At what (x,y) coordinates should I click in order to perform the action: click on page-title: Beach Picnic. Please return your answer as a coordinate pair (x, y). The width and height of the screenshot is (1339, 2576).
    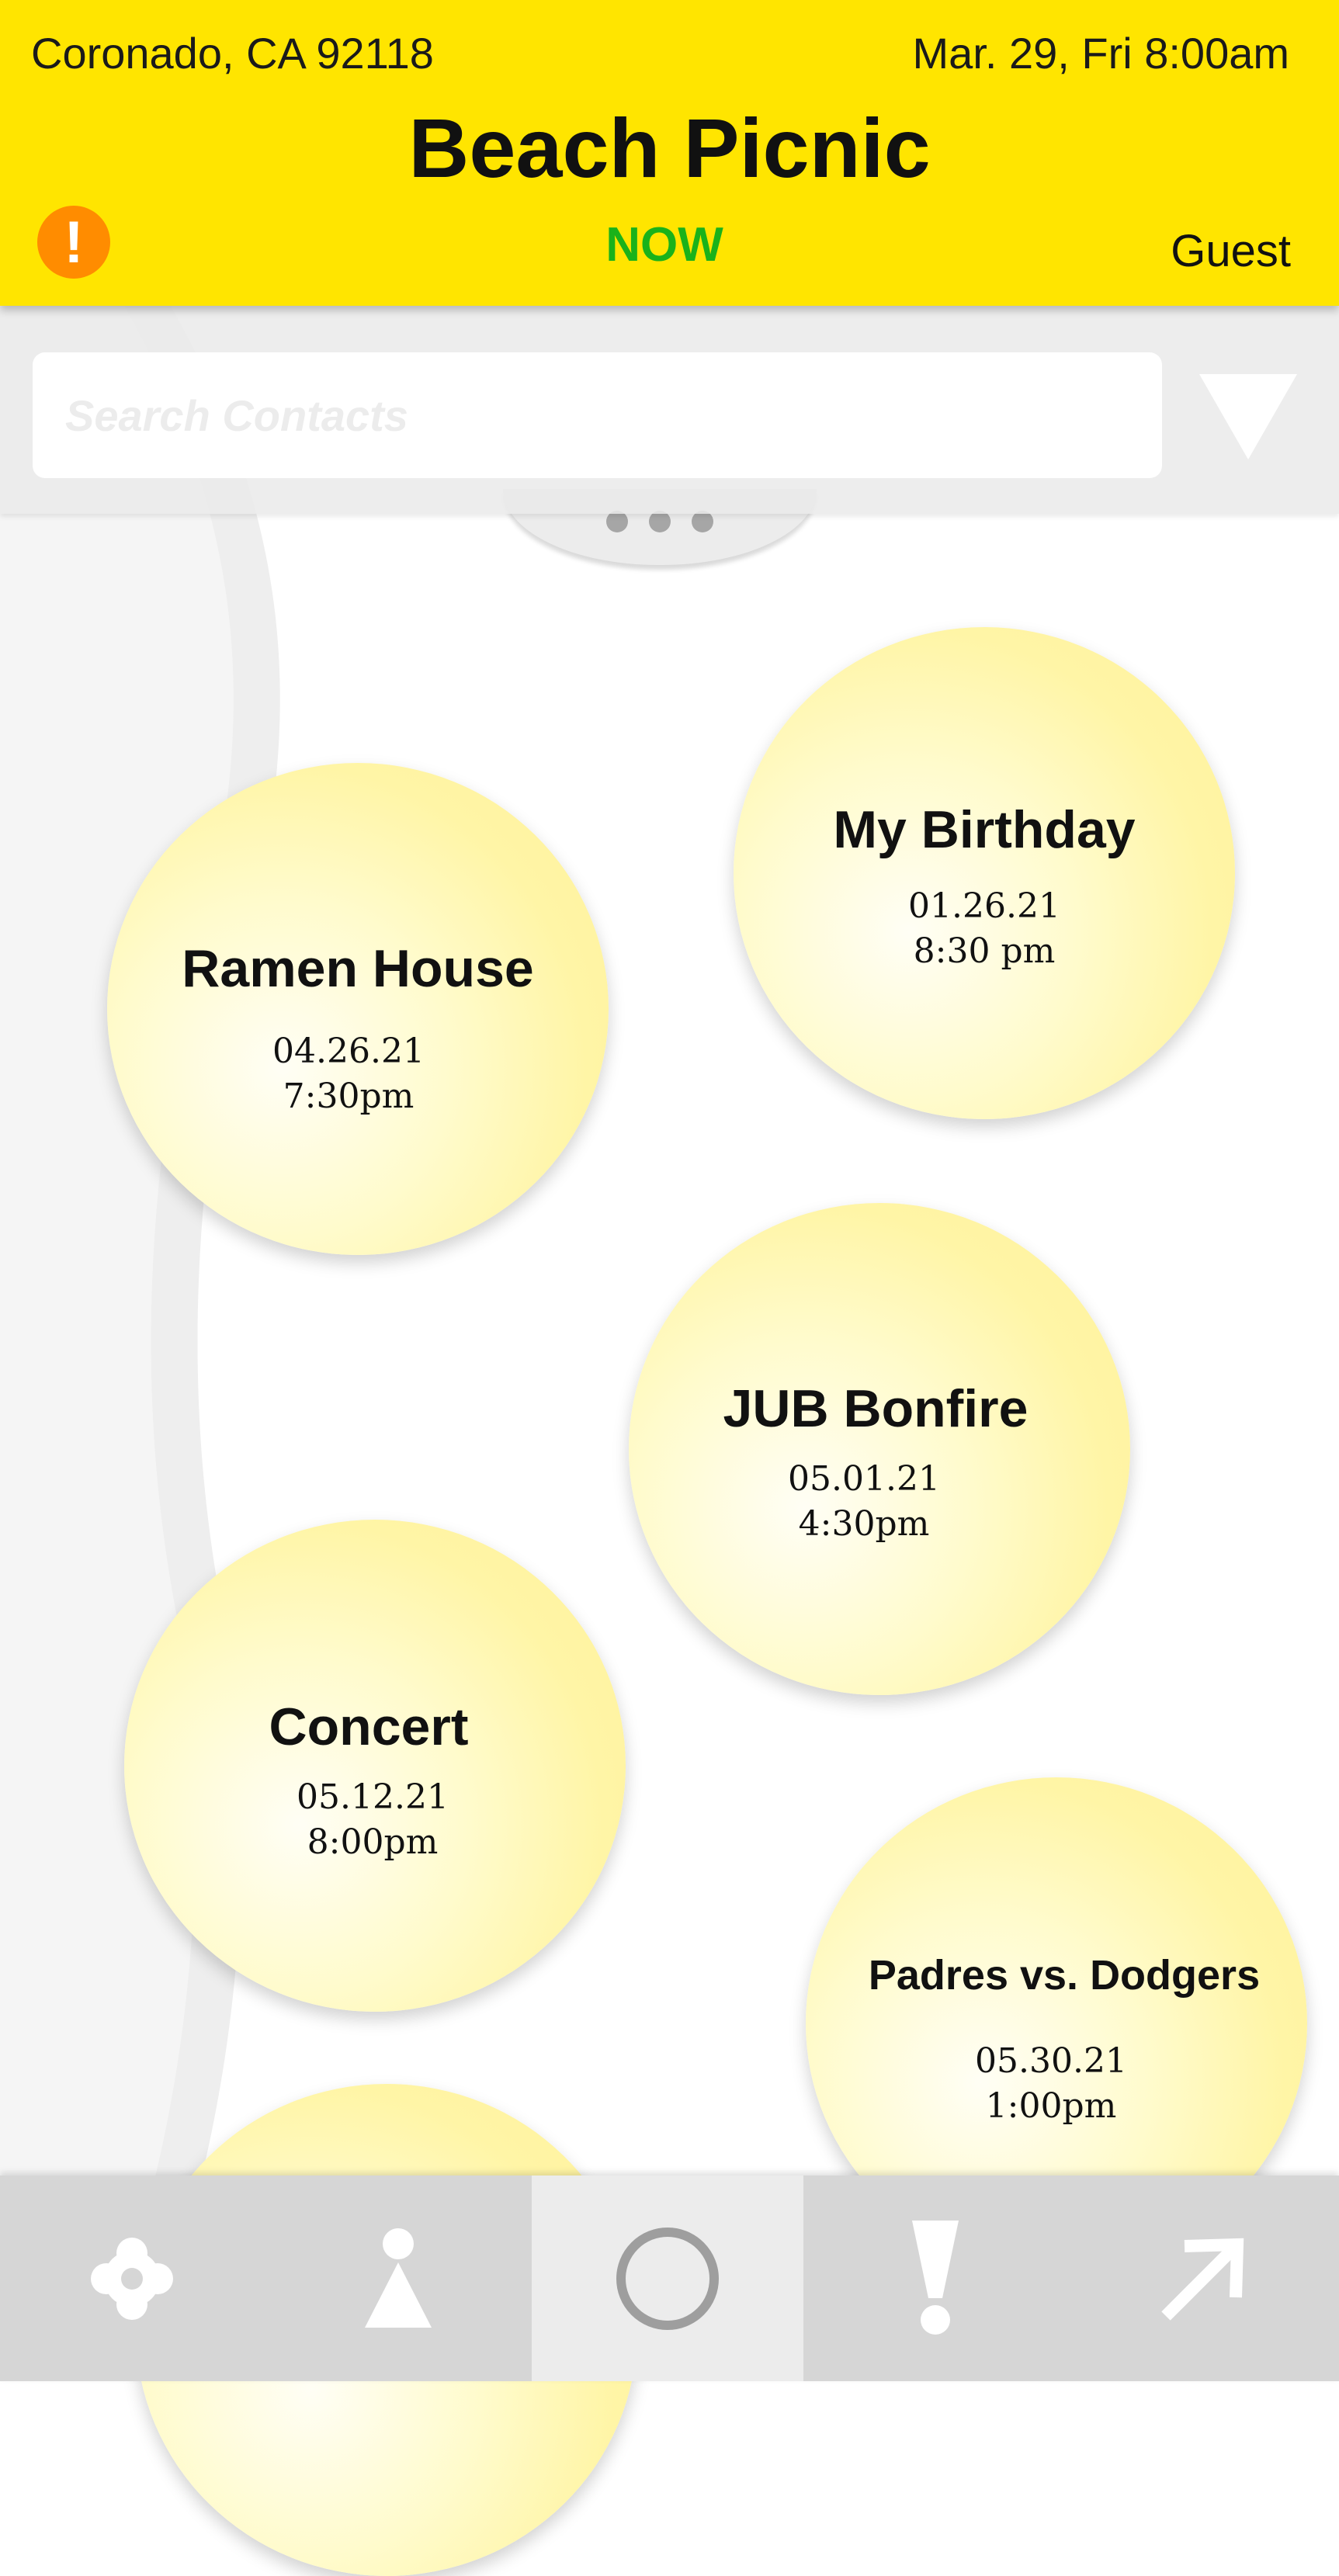
    Looking at the image, I should click on (669, 148).